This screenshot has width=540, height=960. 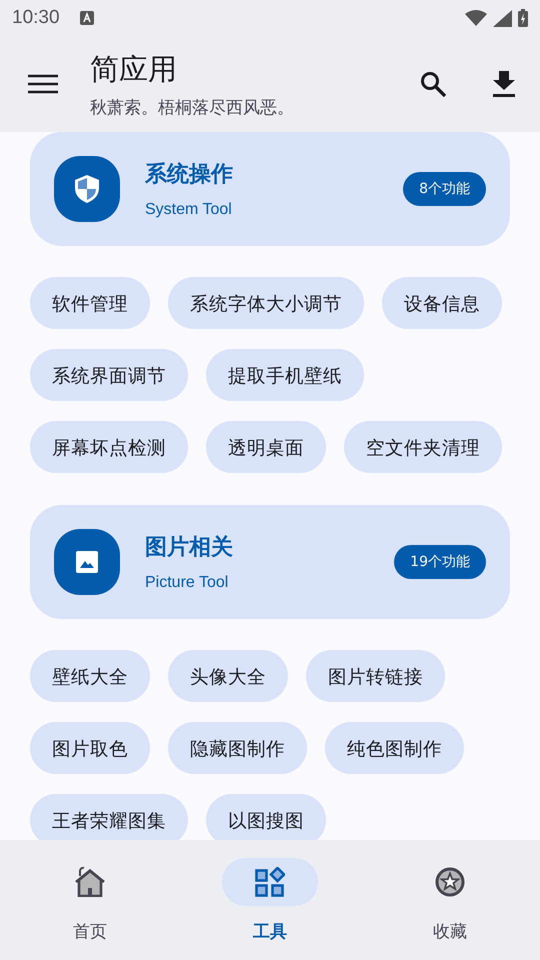 What do you see at coordinates (134, 69) in the screenshot?
I see `app-title: 简应用` at bounding box center [134, 69].